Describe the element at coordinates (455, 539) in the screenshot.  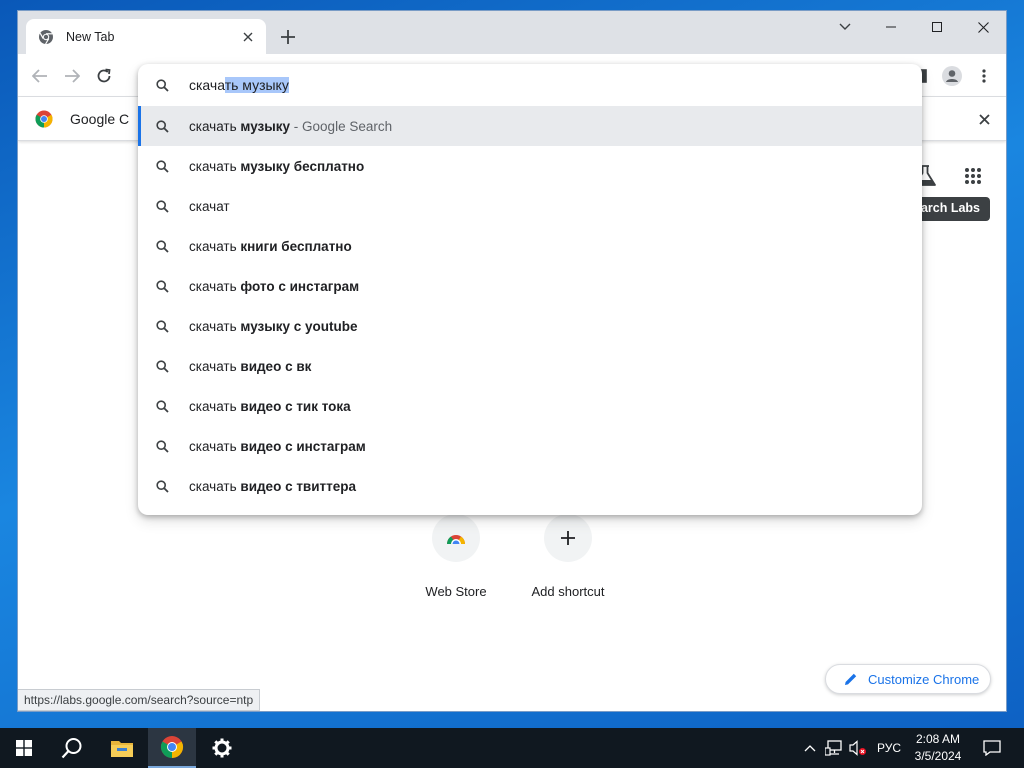
I see `chrome-web-store-icon` at that location.